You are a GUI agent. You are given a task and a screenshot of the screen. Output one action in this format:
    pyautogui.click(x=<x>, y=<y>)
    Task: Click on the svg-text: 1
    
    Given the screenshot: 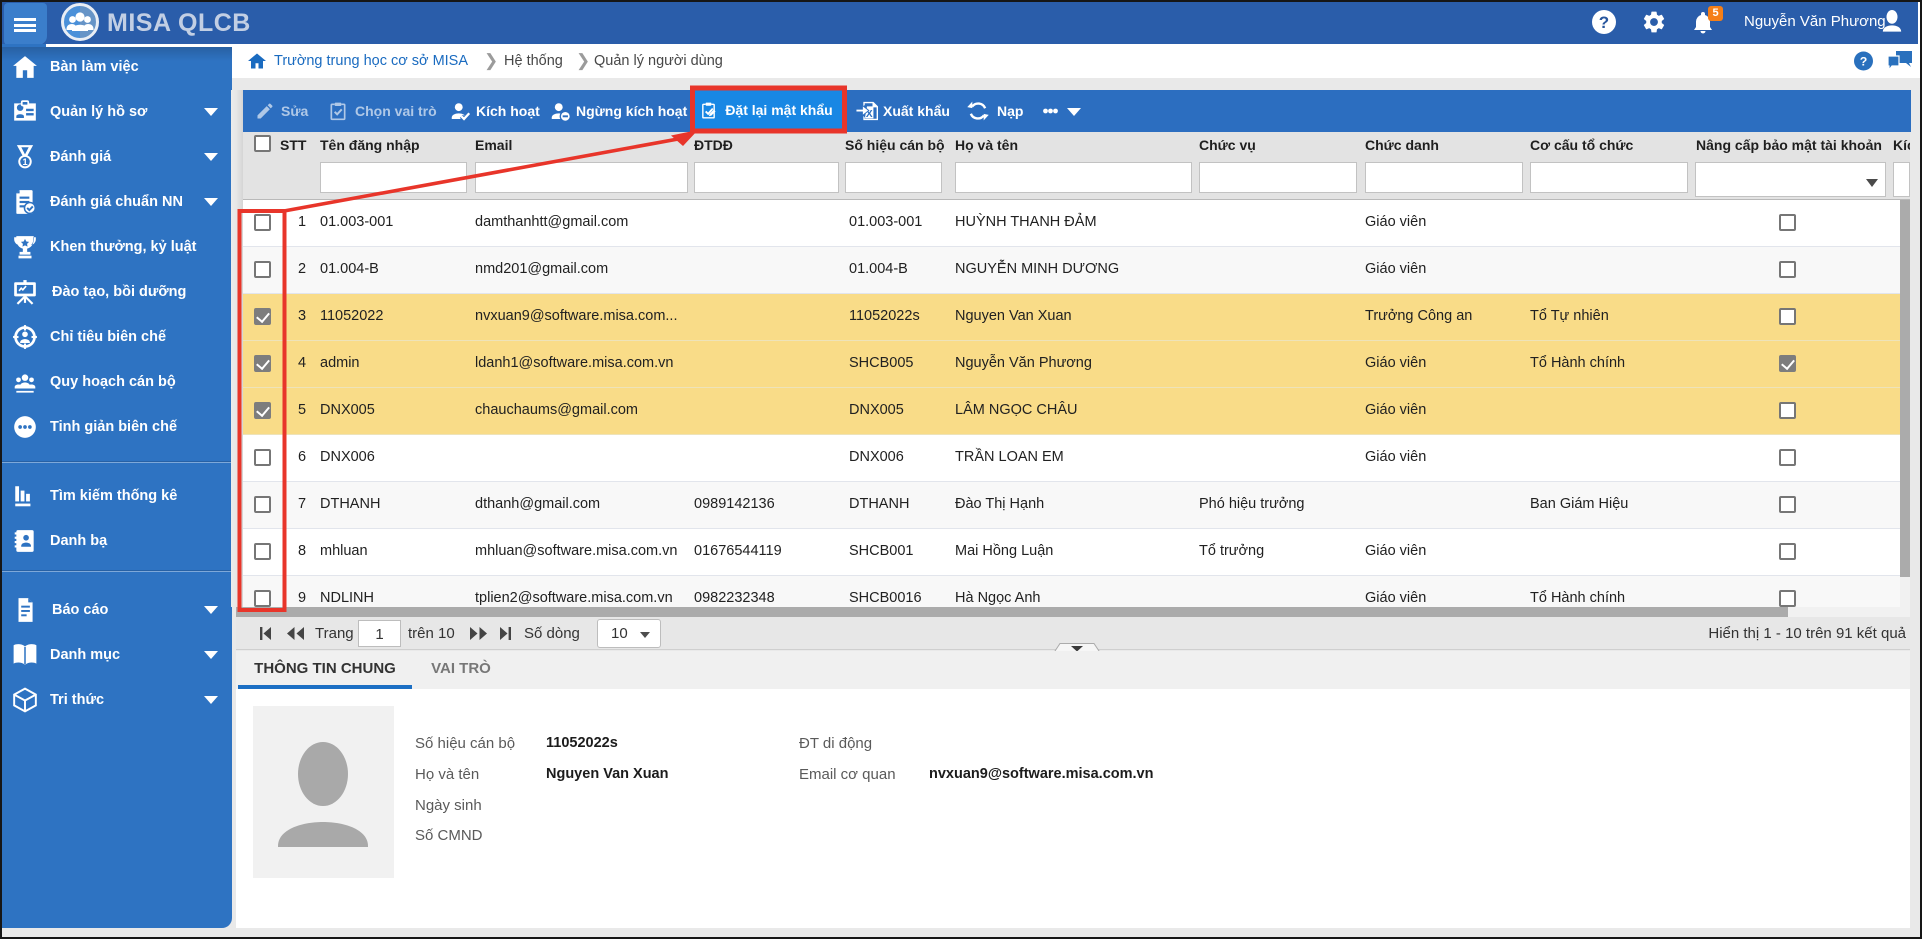 What is the action you would take?
    pyautogui.click(x=24, y=162)
    